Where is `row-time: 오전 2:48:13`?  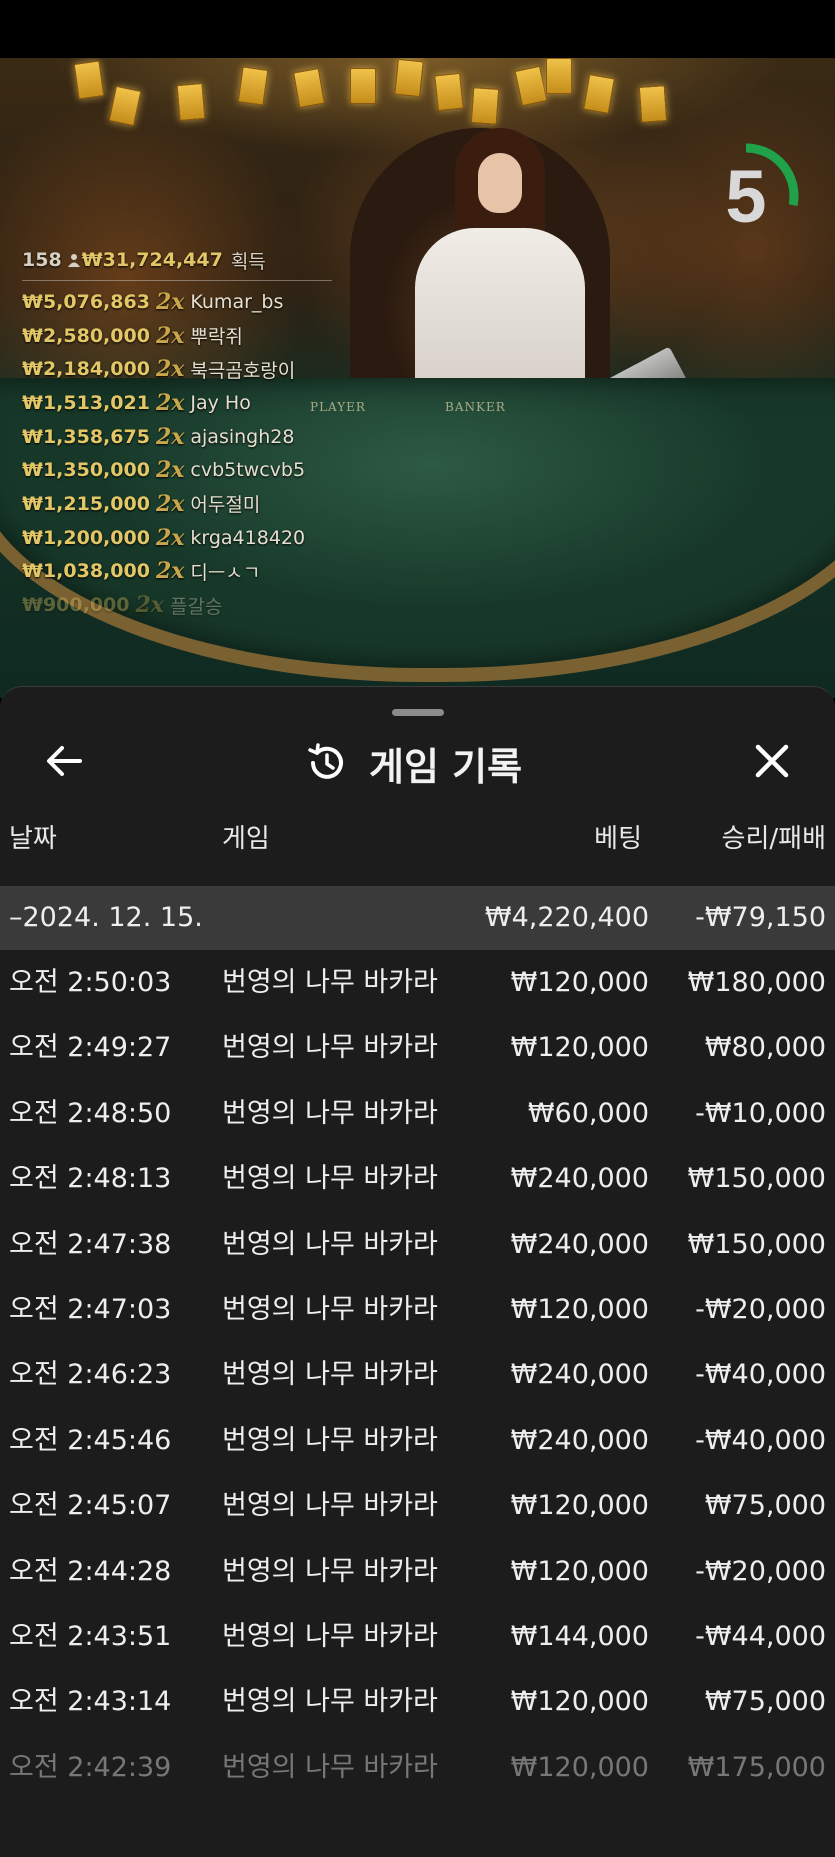
row-time: 오전 2:48:13 is located at coordinates (90, 1179).